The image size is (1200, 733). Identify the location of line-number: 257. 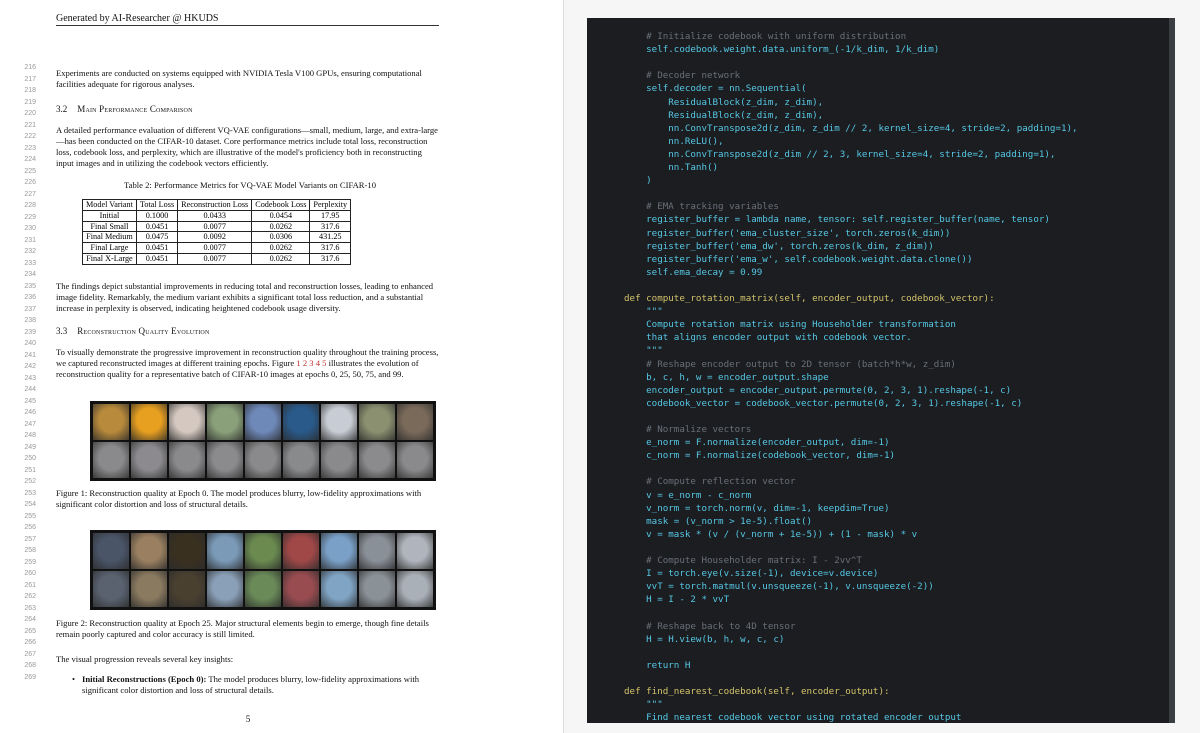
(30, 539).